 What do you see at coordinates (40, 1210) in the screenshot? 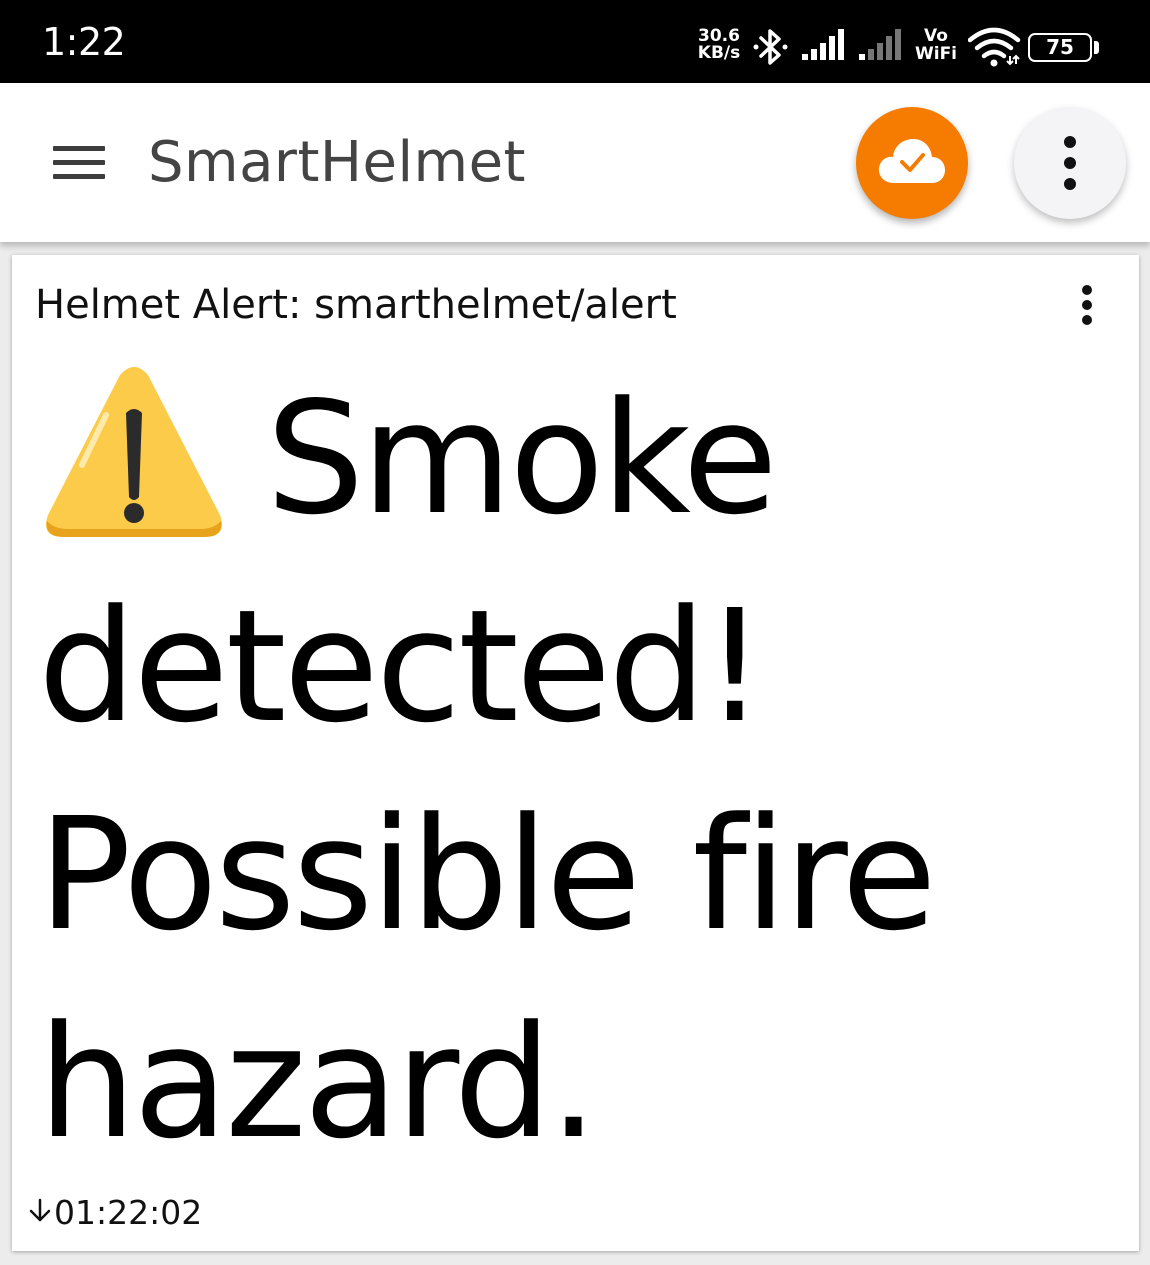
I see `arrow-down-icon` at bounding box center [40, 1210].